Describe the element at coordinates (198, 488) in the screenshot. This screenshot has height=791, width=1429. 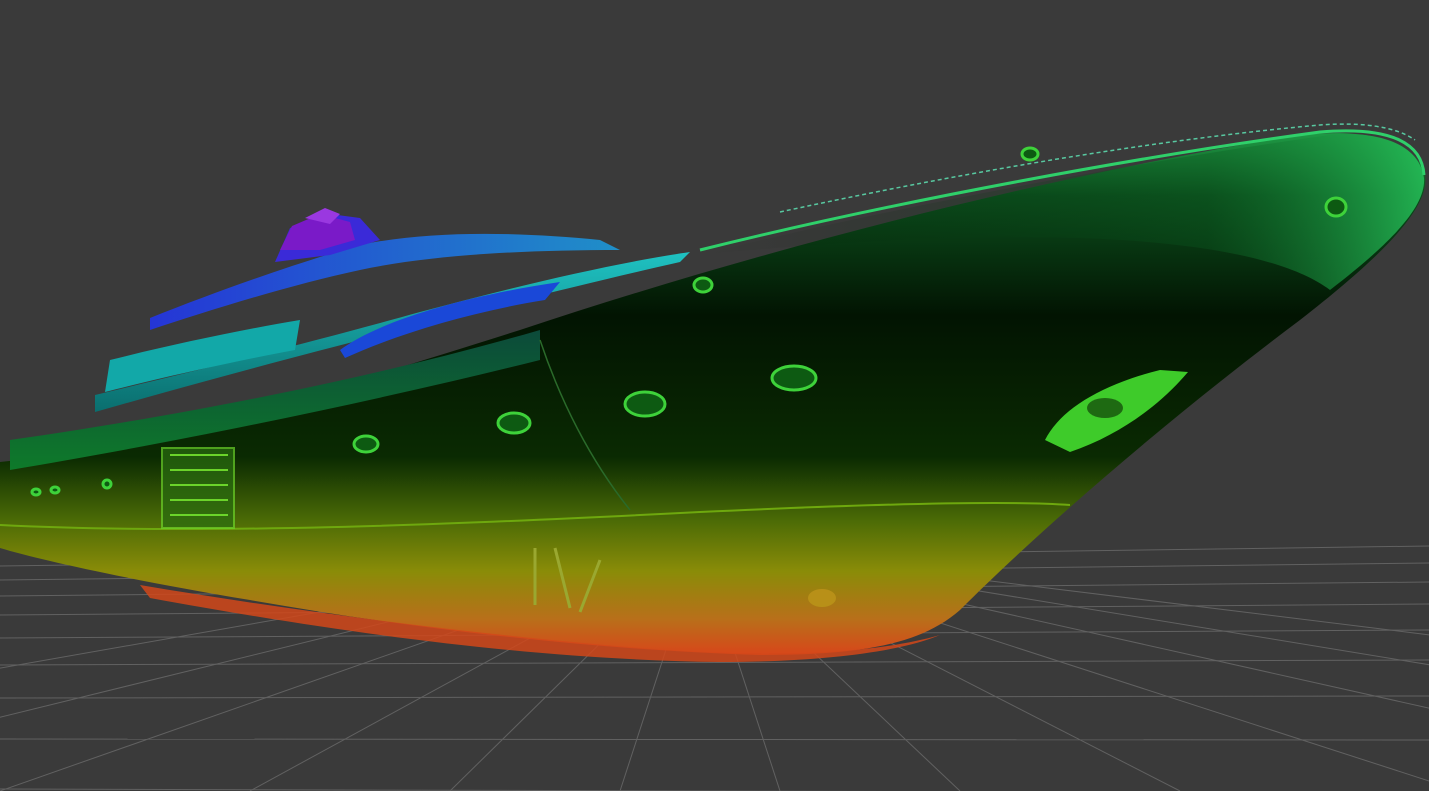
I see `side-door` at that location.